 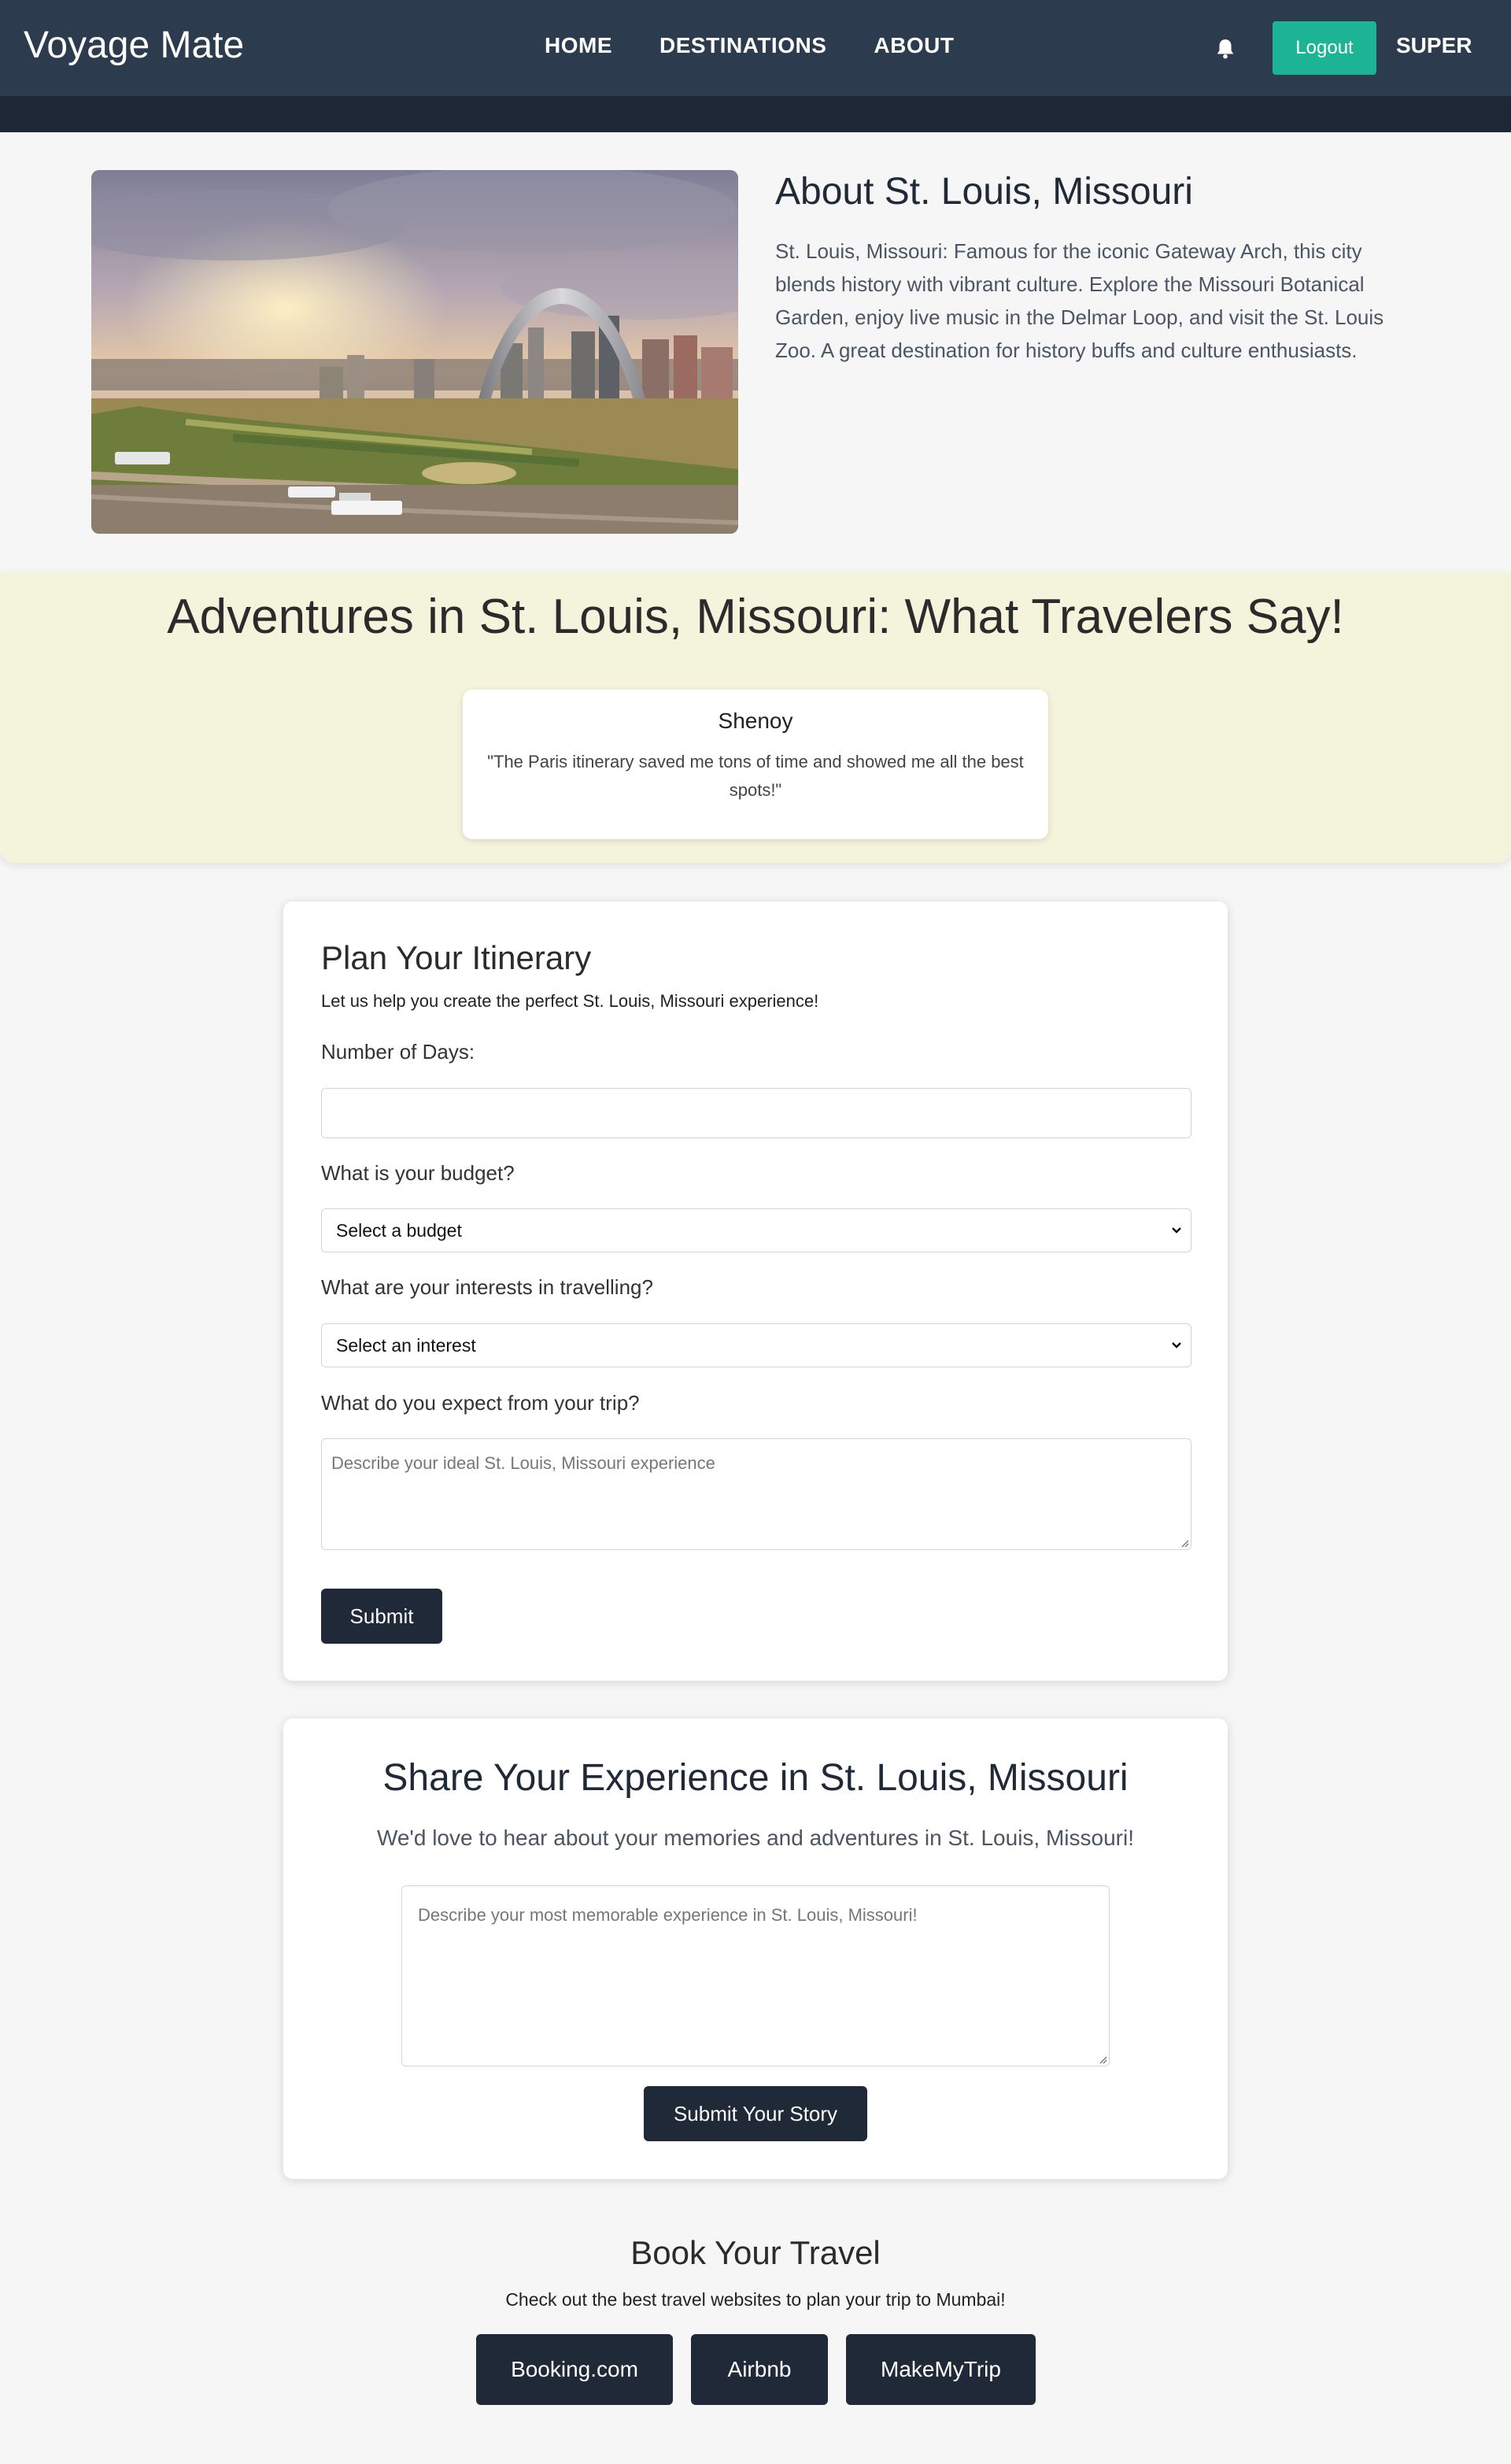 I want to click on book-title: Book Your Travel, so click(x=756, y=2252).